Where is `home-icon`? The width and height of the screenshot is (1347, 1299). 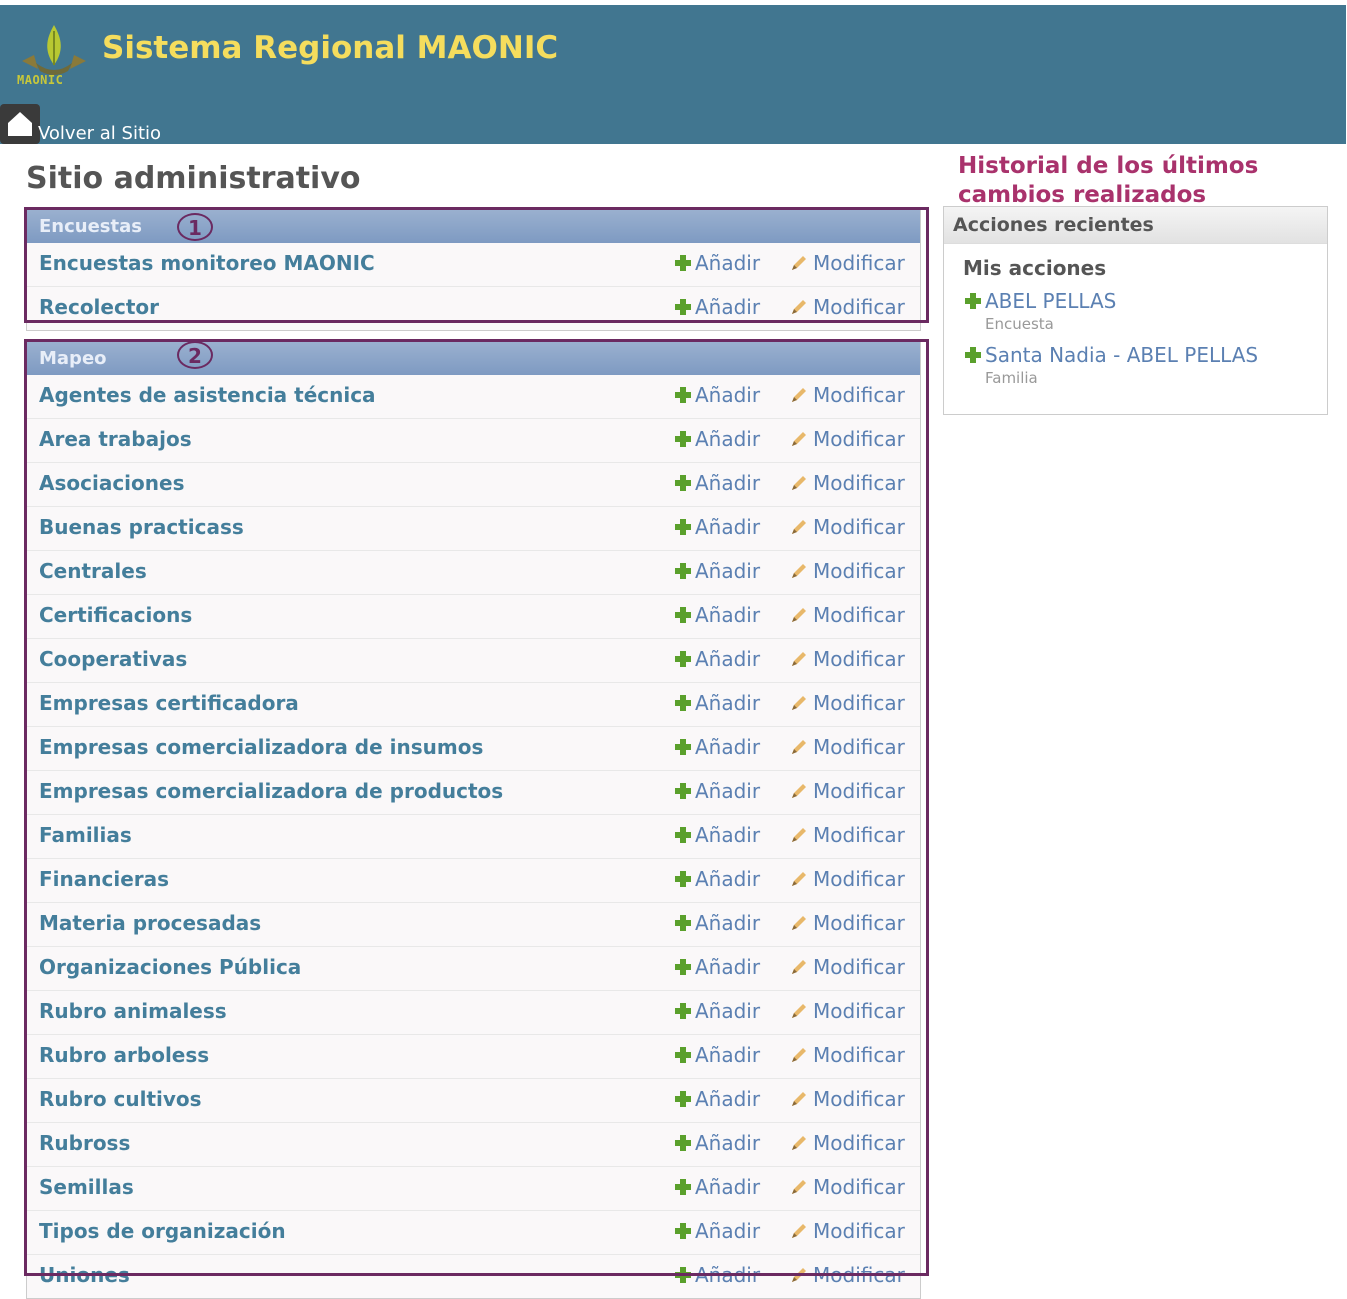 home-icon is located at coordinates (20, 124).